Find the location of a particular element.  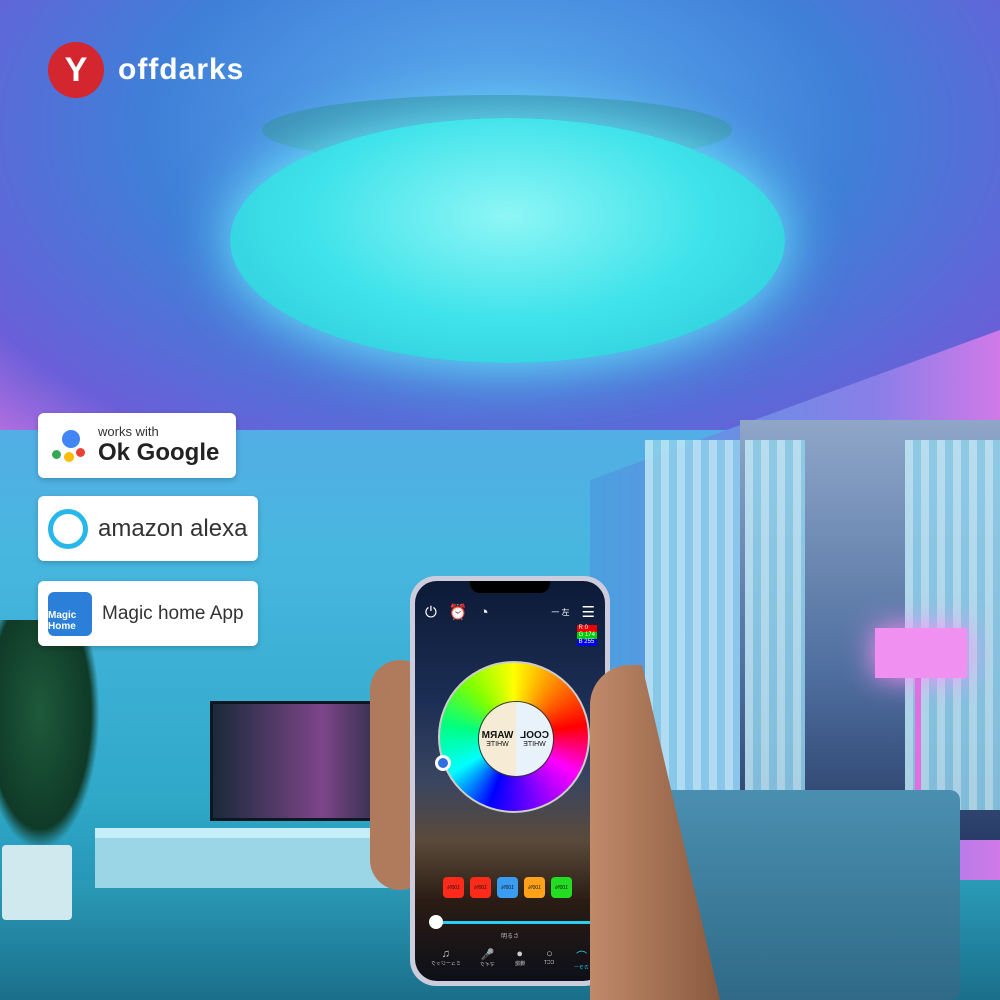

ceiling-lamp is located at coordinates (507, 240).